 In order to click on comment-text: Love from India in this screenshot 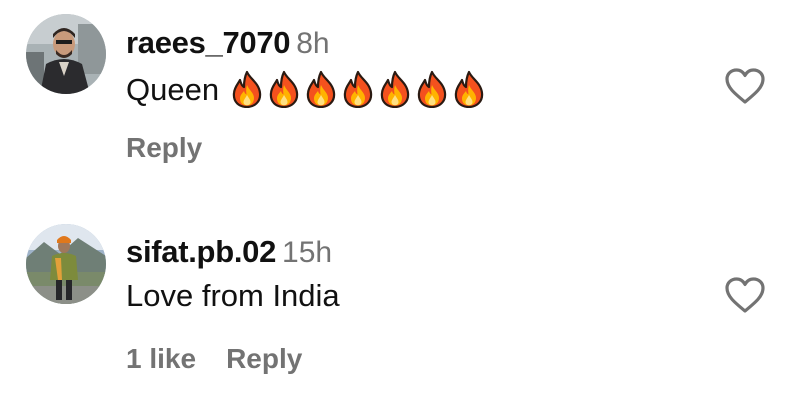, I will do `click(233, 295)`.